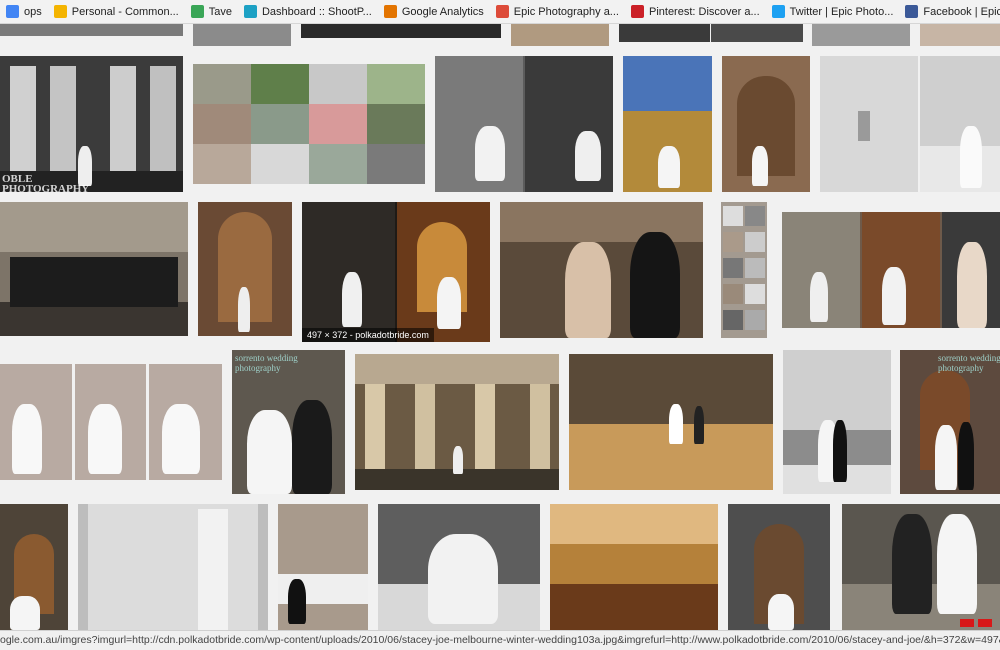  Describe the element at coordinates (396, 272) in the screenshot. I see `image-result: 497 × 372 - polkadotbride.com` at that location.